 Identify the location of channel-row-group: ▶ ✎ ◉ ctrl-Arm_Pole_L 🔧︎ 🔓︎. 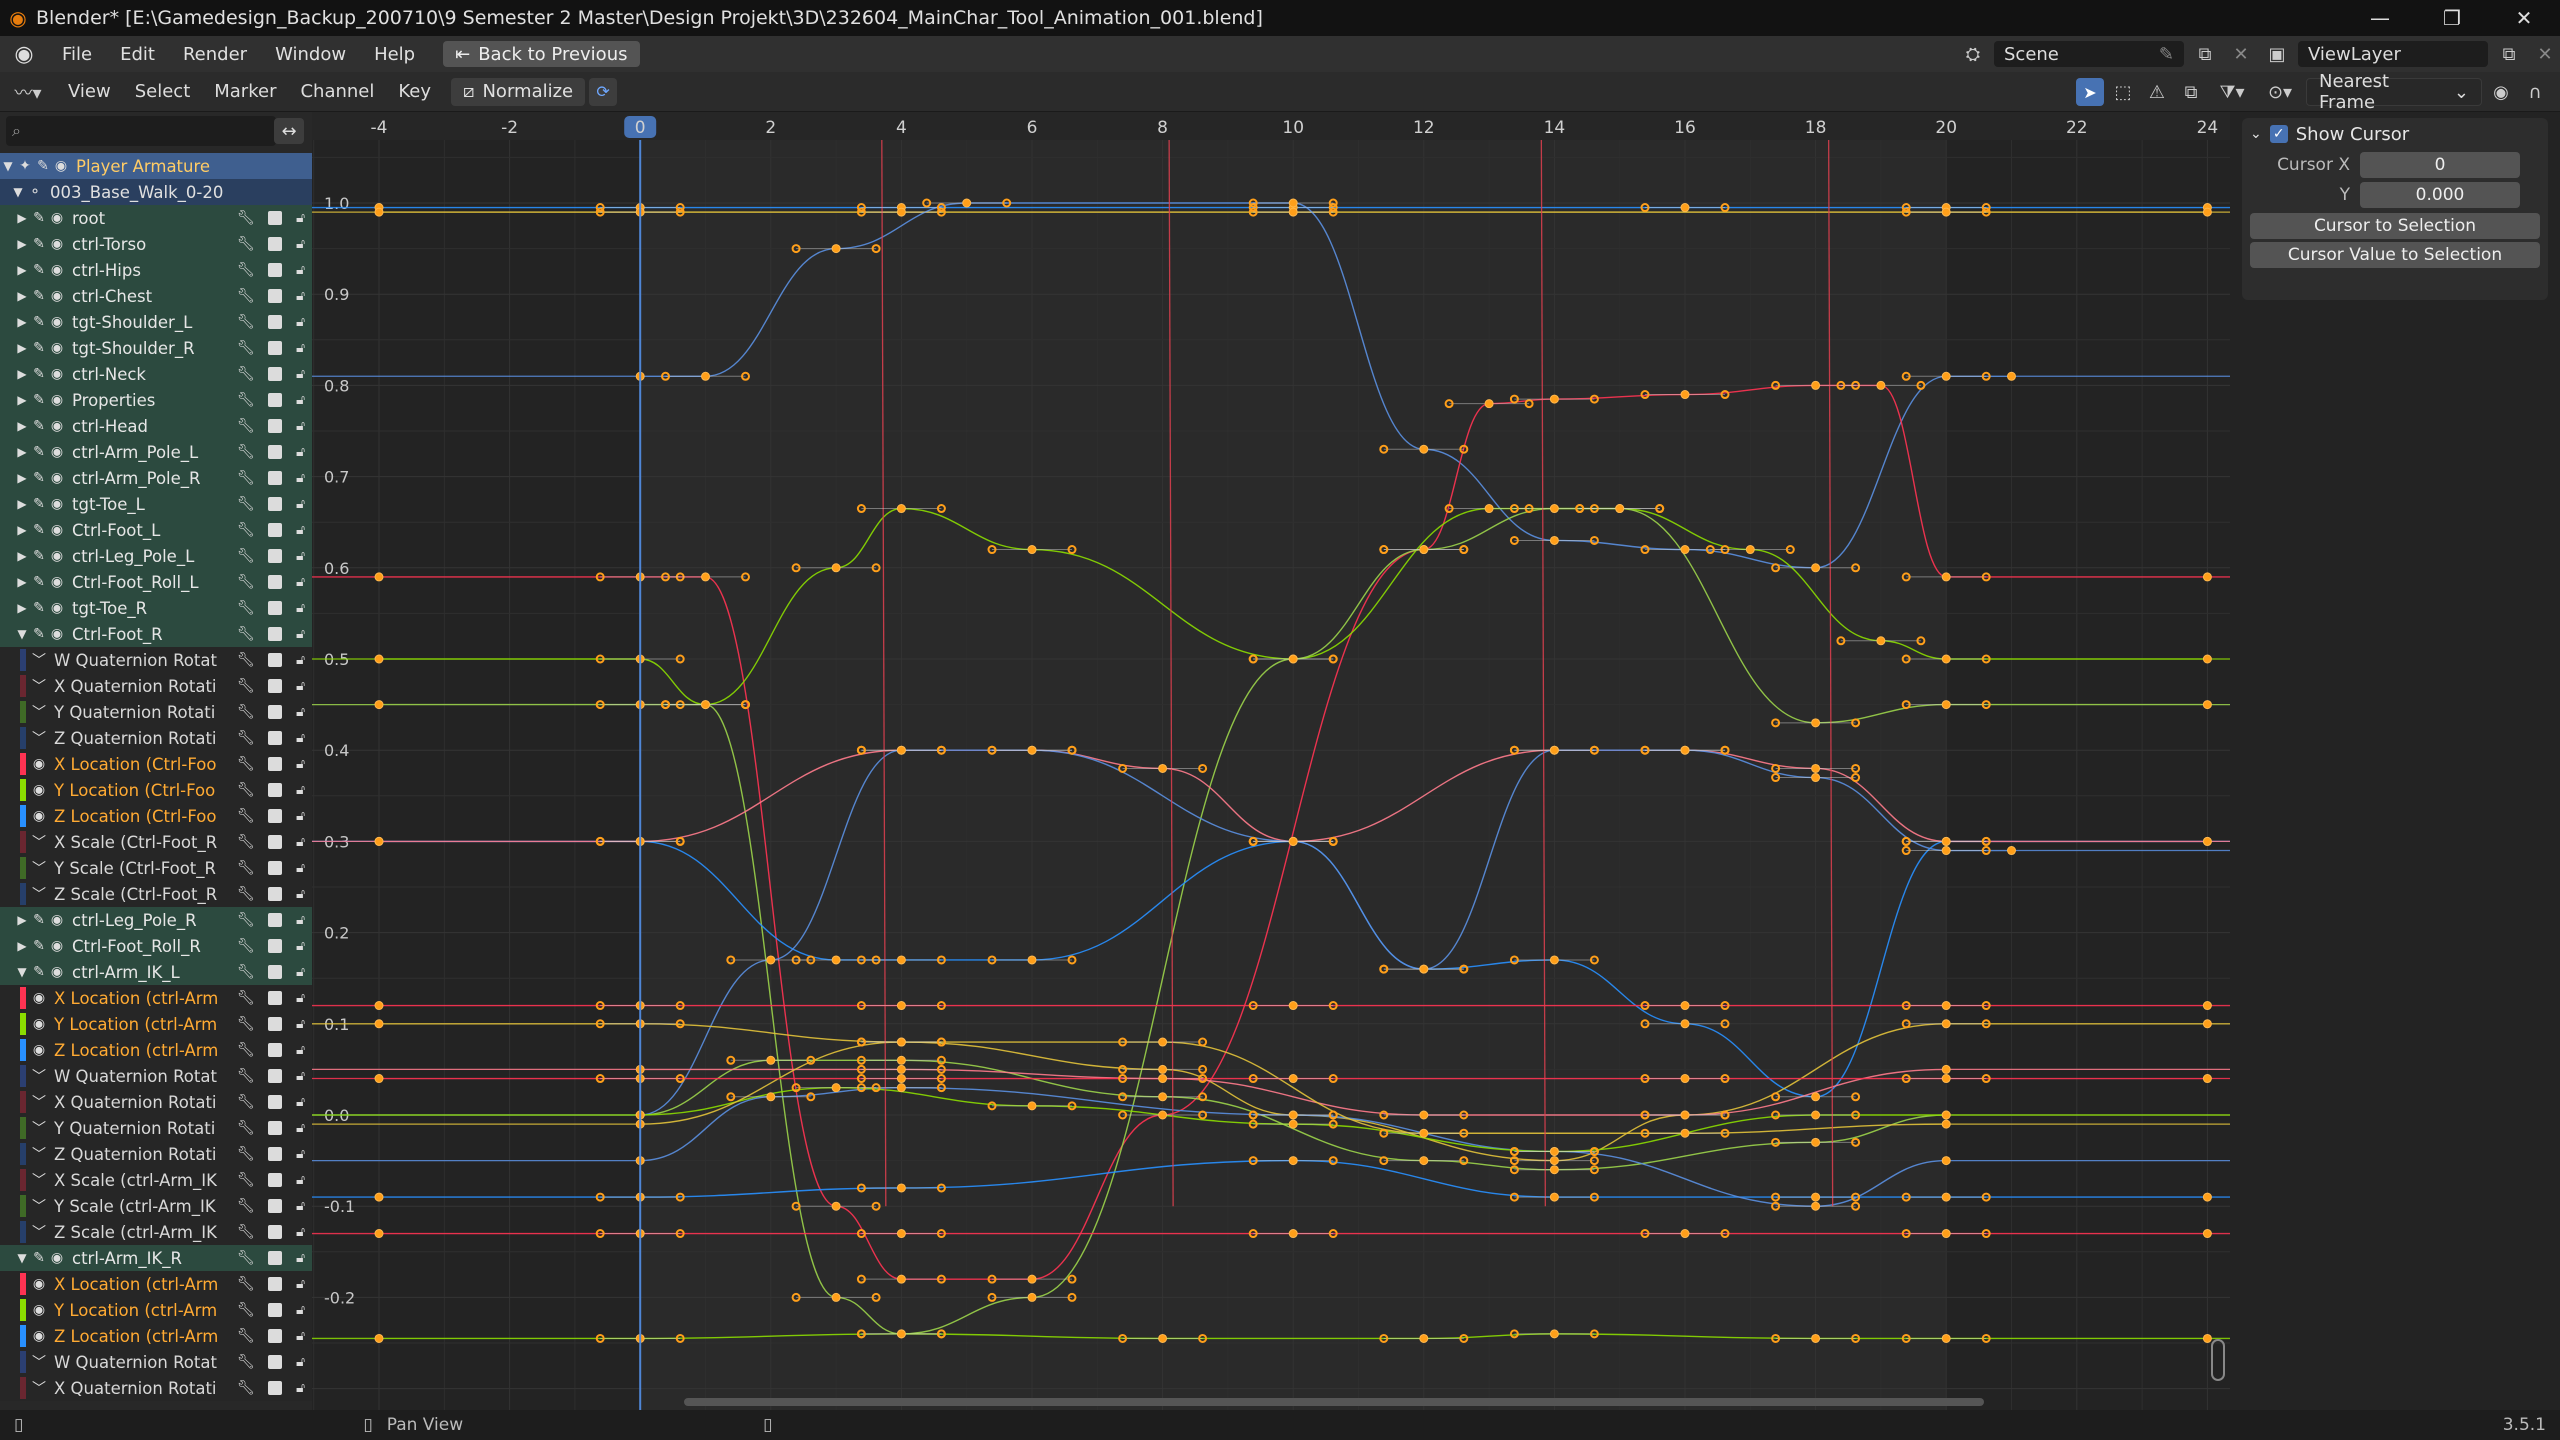
(156, 452).